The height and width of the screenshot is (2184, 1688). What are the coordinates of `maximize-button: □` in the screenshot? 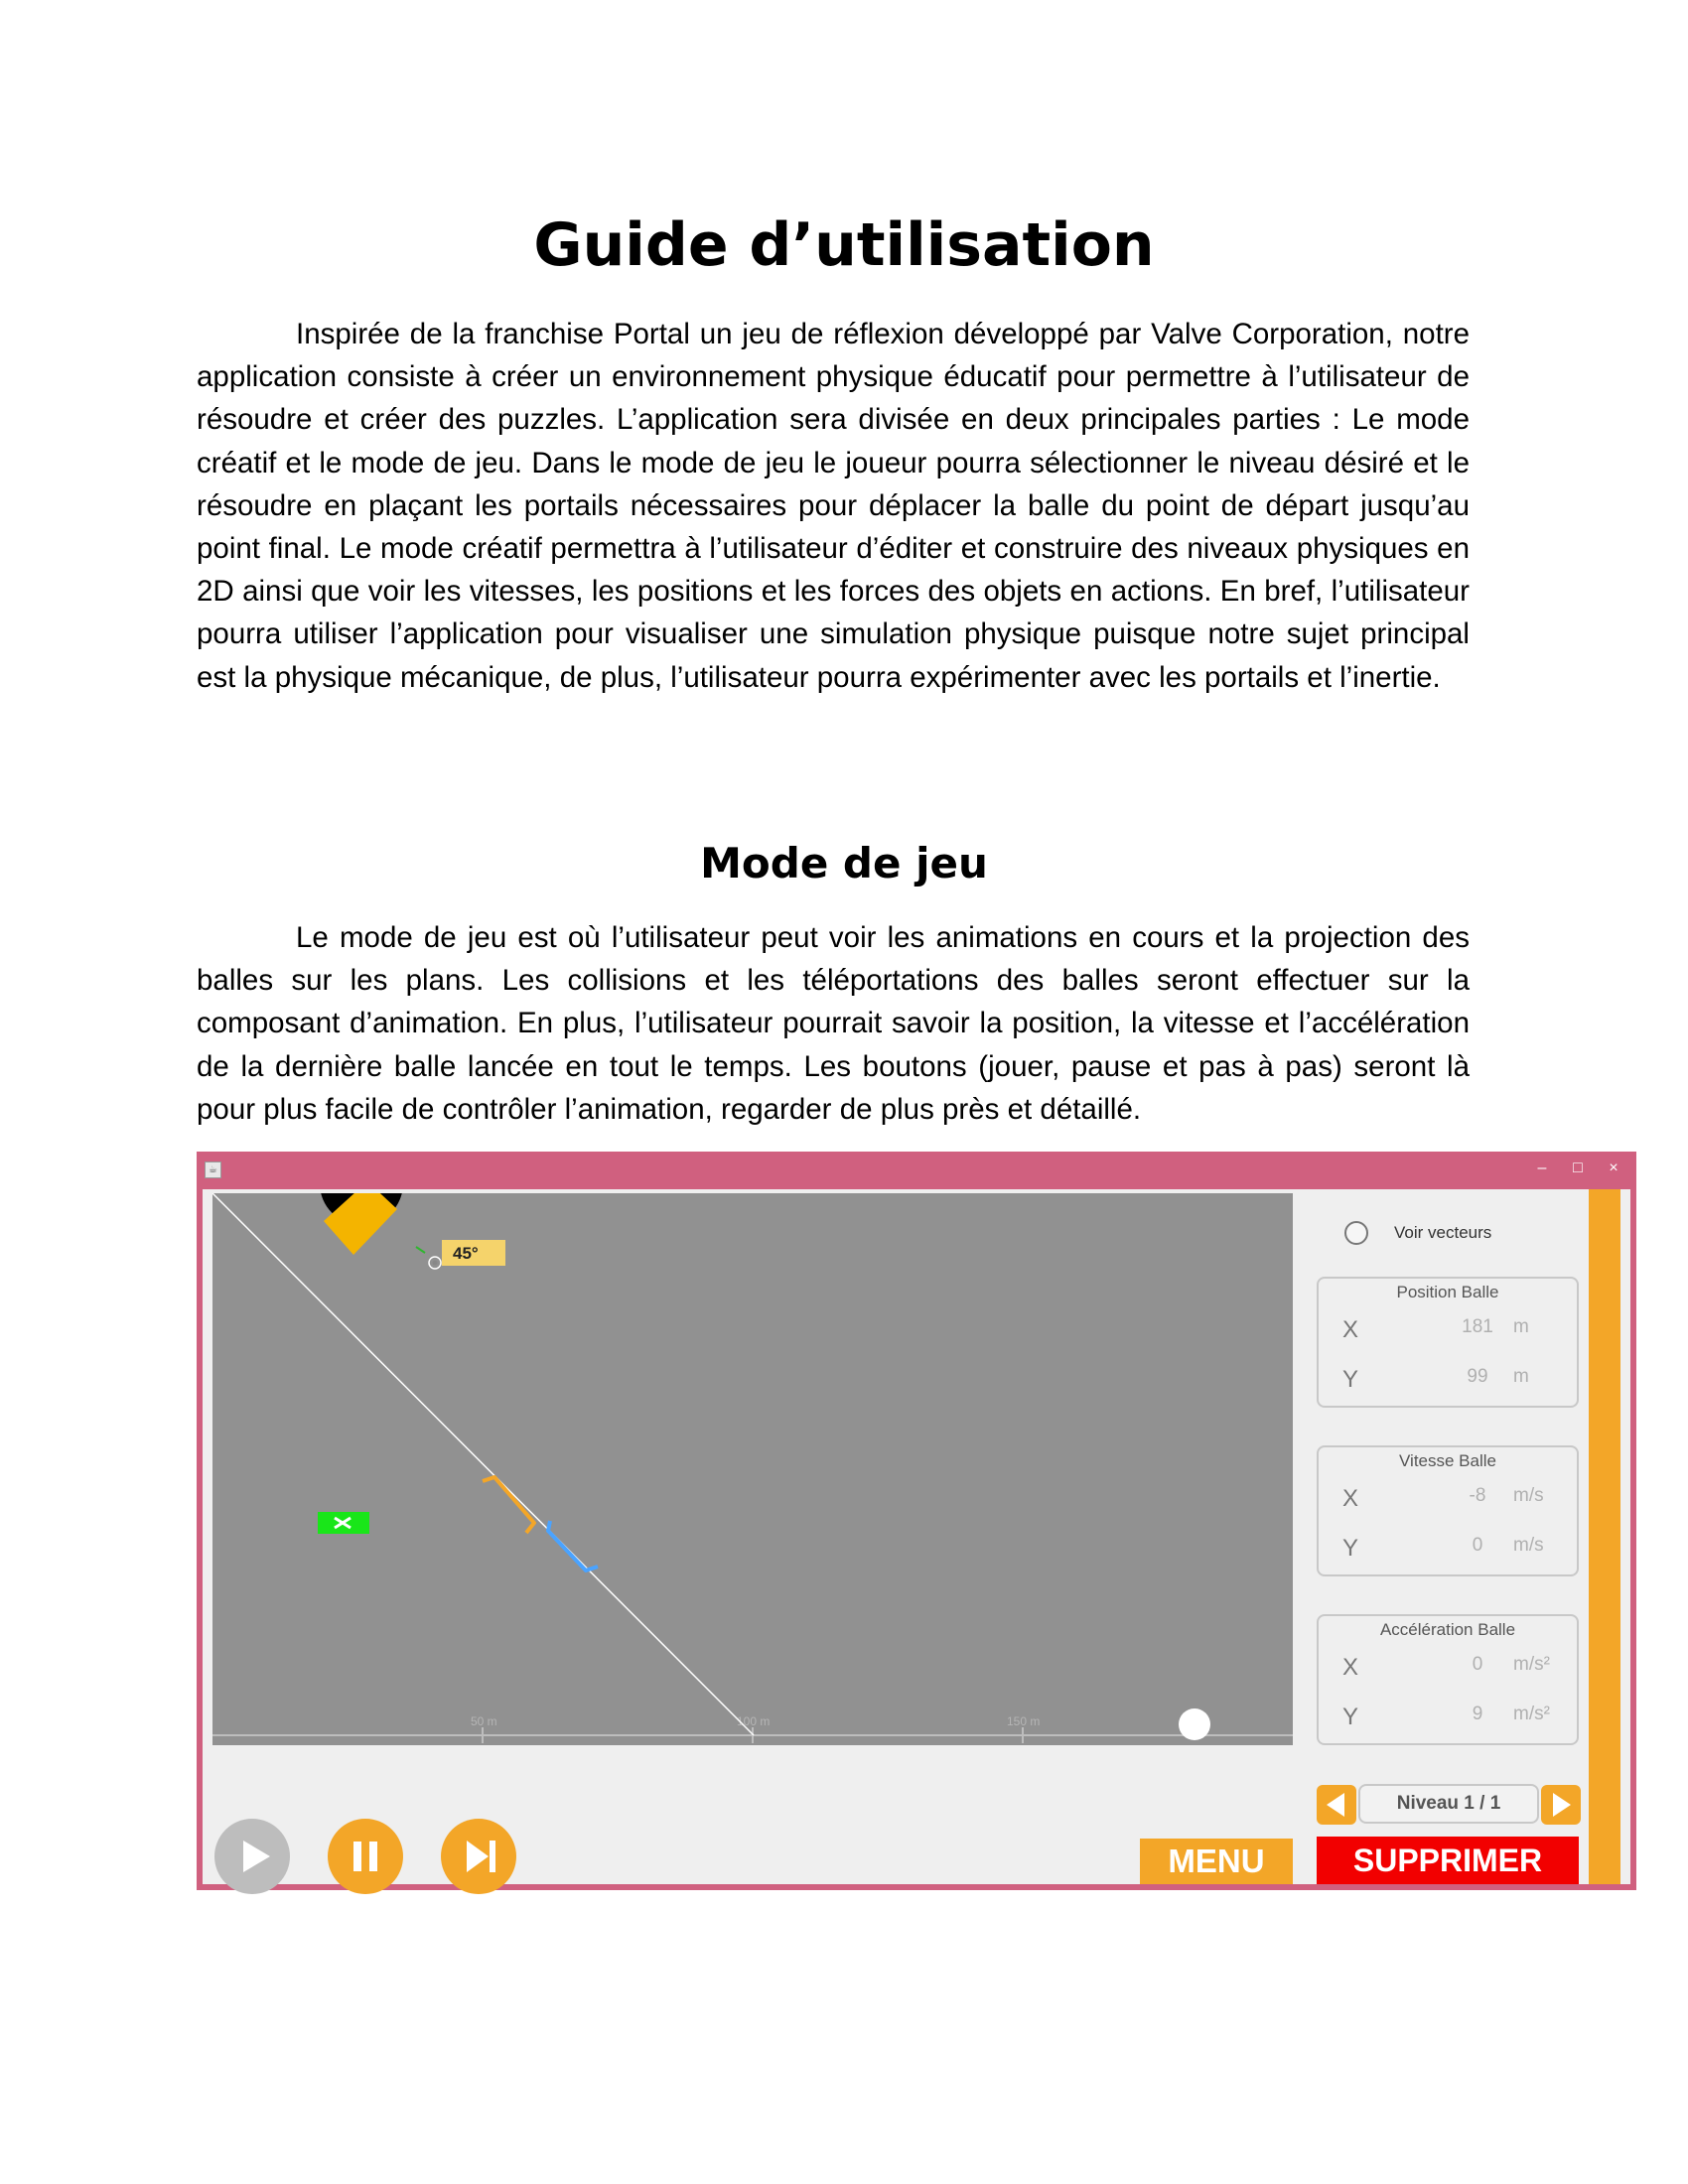 It's located at (1578, 1168).